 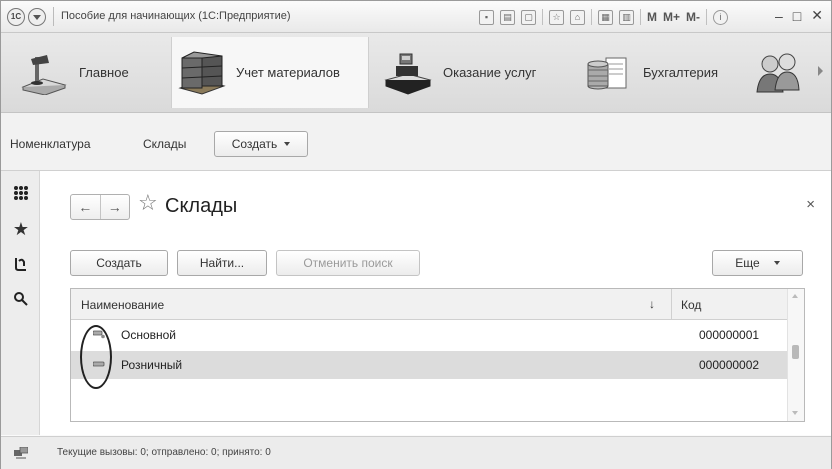 What do you see at coordinates (201, 206) in the screenshot?
I see `page-title: Склады` at bounding box center [201, 206].